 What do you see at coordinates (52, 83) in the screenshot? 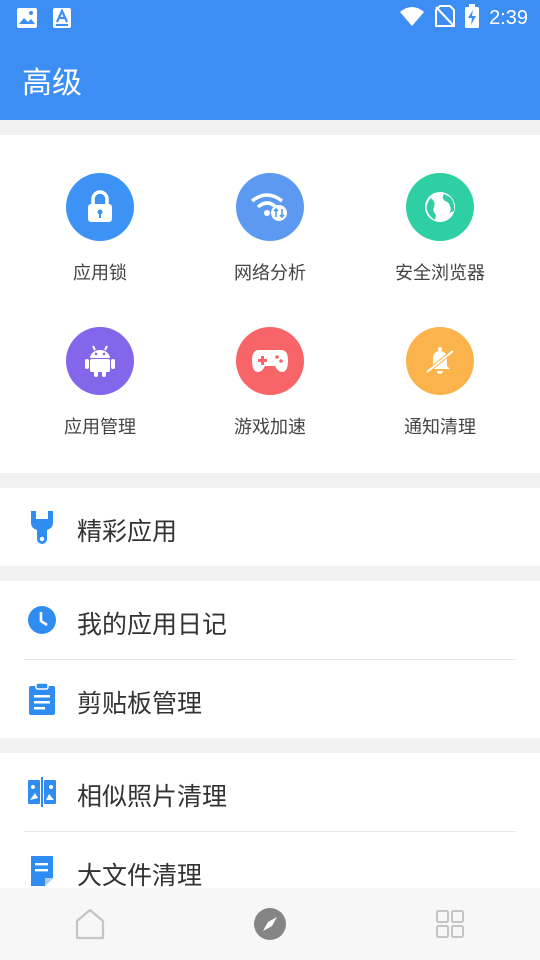
I see `page-title: 高级` at bounding box center [52, 83].